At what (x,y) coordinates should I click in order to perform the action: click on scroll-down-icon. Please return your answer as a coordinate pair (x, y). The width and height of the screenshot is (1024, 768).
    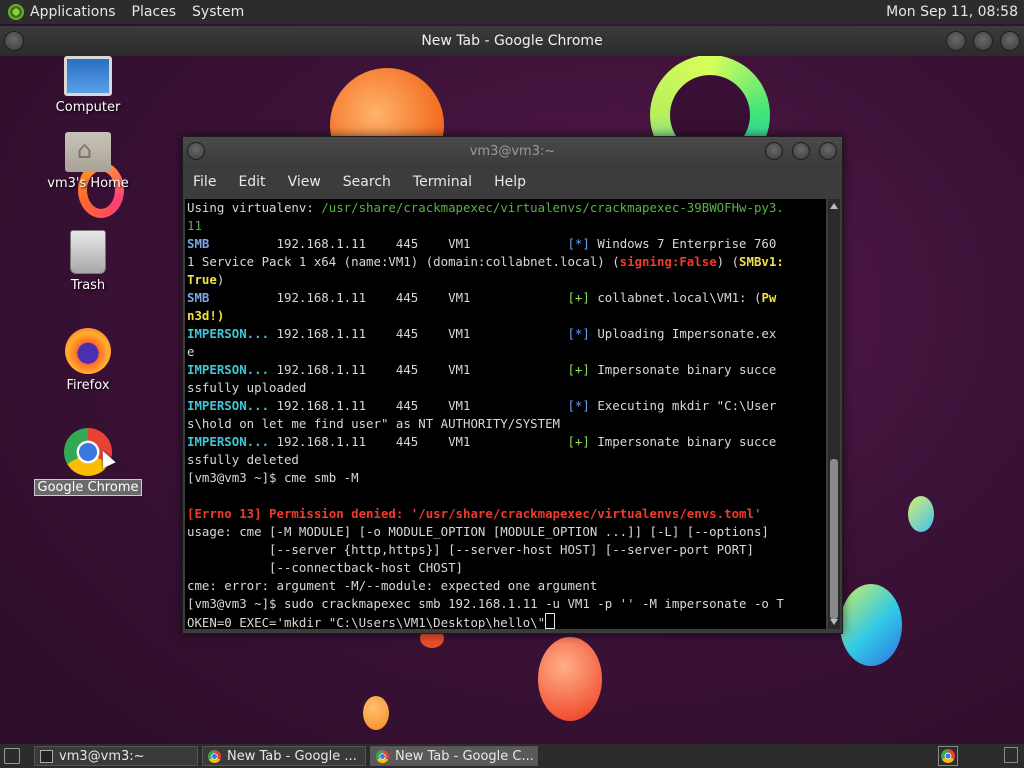
    Looking at the image, I should click on (834, 622).